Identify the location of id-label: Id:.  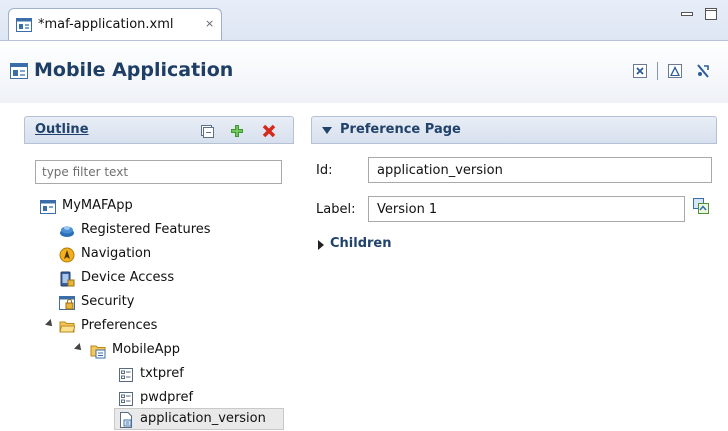
(324, 170).